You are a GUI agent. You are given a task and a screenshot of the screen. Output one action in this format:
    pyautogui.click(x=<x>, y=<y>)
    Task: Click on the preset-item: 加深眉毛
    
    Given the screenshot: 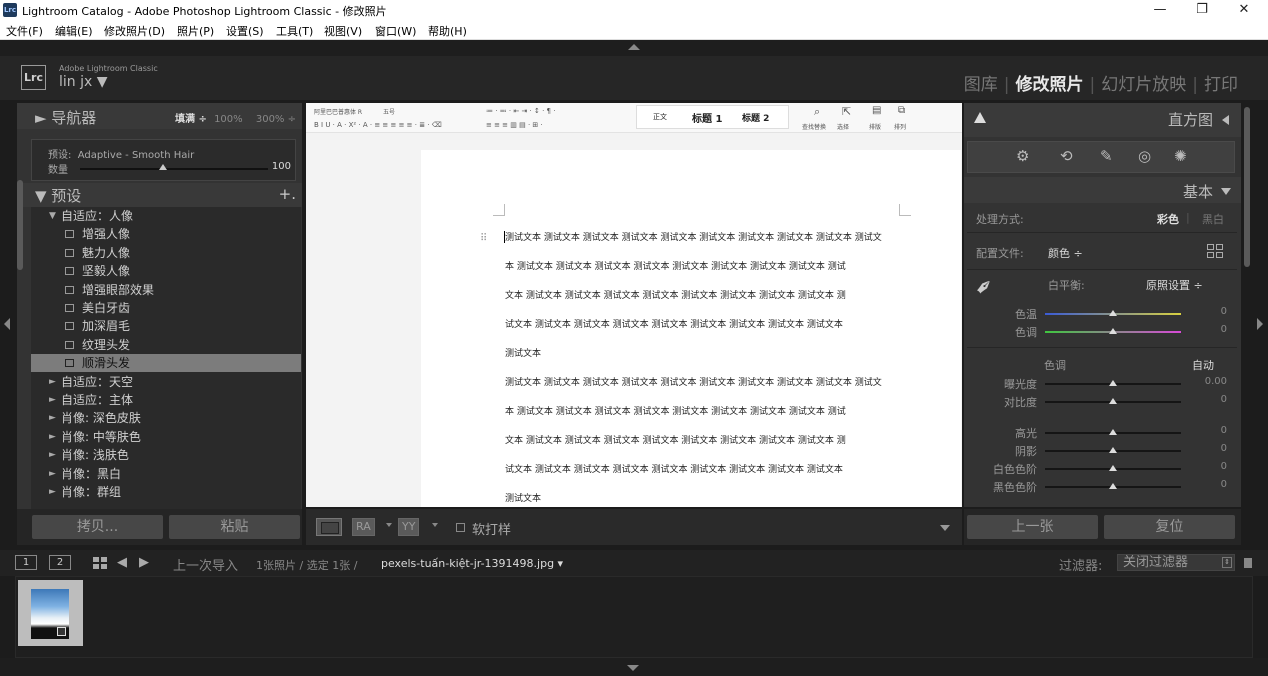 What is the action you would take?
    pyautogui.click(x=166, y=326)
    